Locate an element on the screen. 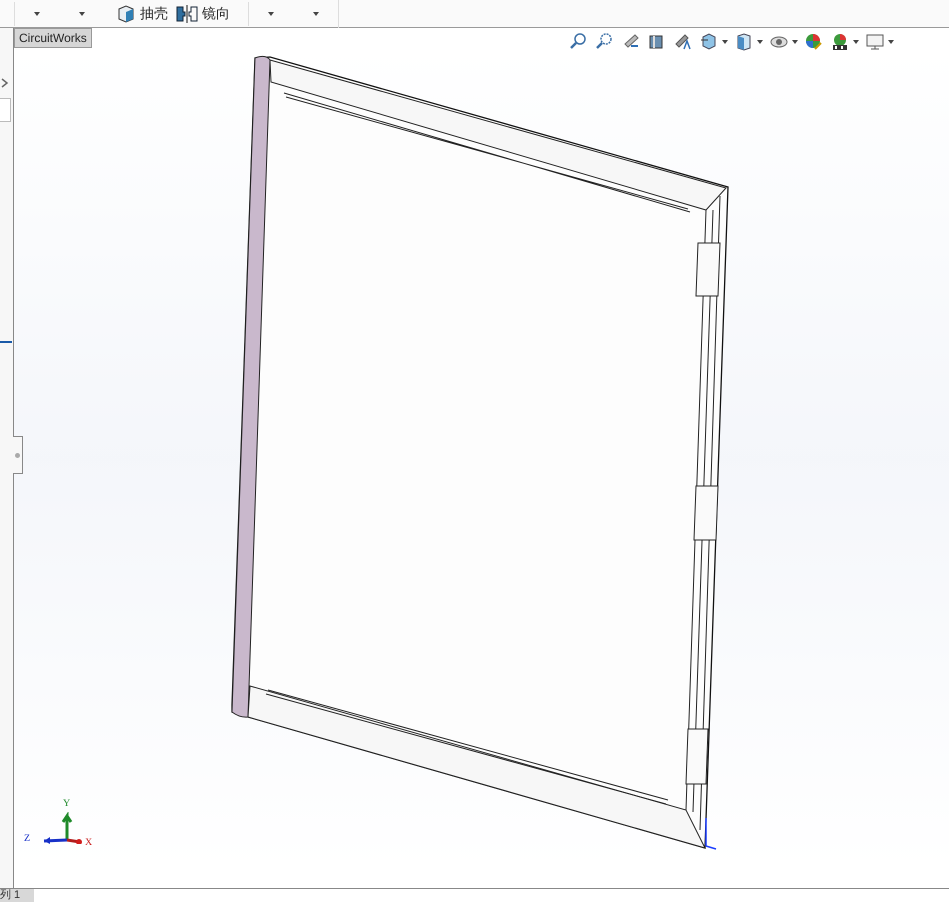 This screenshot has height=902, width=949. edit-appearance-icon is located at coordinates (814, 42).